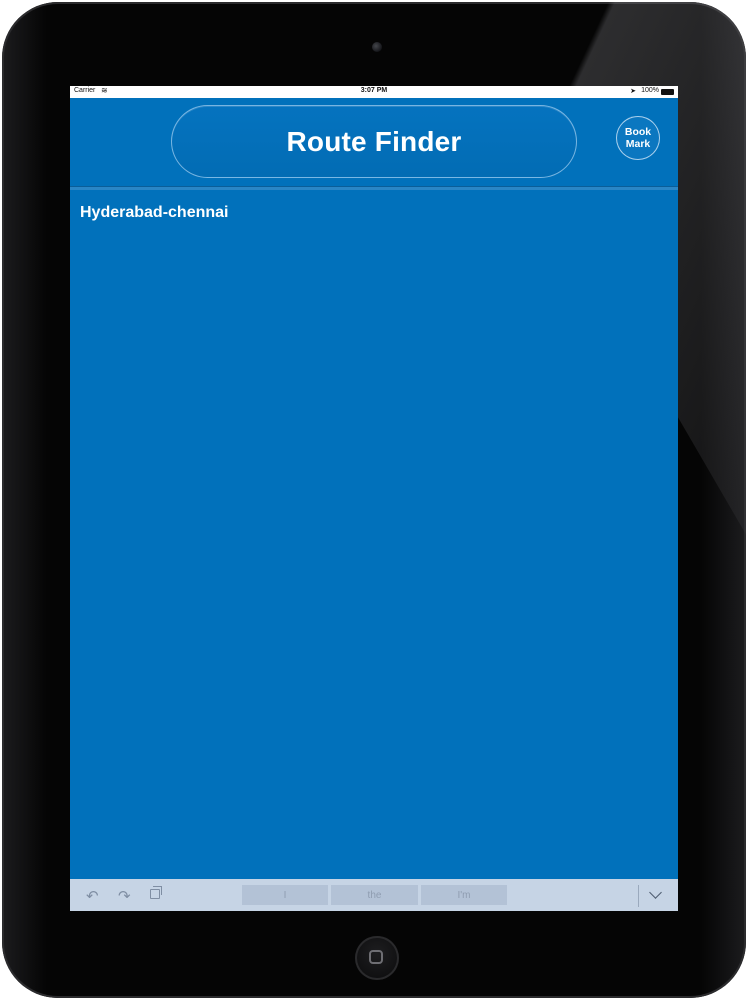 The image size is (750, 1000). What do you see at coordinates (638, 132) in the screenshot?
I see `bookmark-label-line1: Book` at bounding box center [638, 132].